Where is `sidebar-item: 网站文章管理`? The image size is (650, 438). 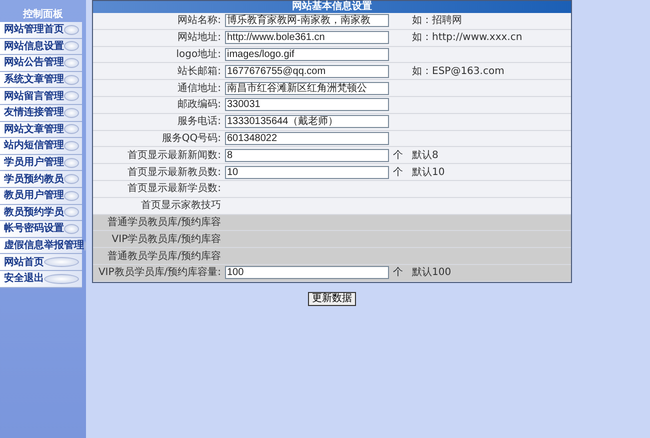 sidebar-item: 网站文章管理 is located at coordinates (41, 130).